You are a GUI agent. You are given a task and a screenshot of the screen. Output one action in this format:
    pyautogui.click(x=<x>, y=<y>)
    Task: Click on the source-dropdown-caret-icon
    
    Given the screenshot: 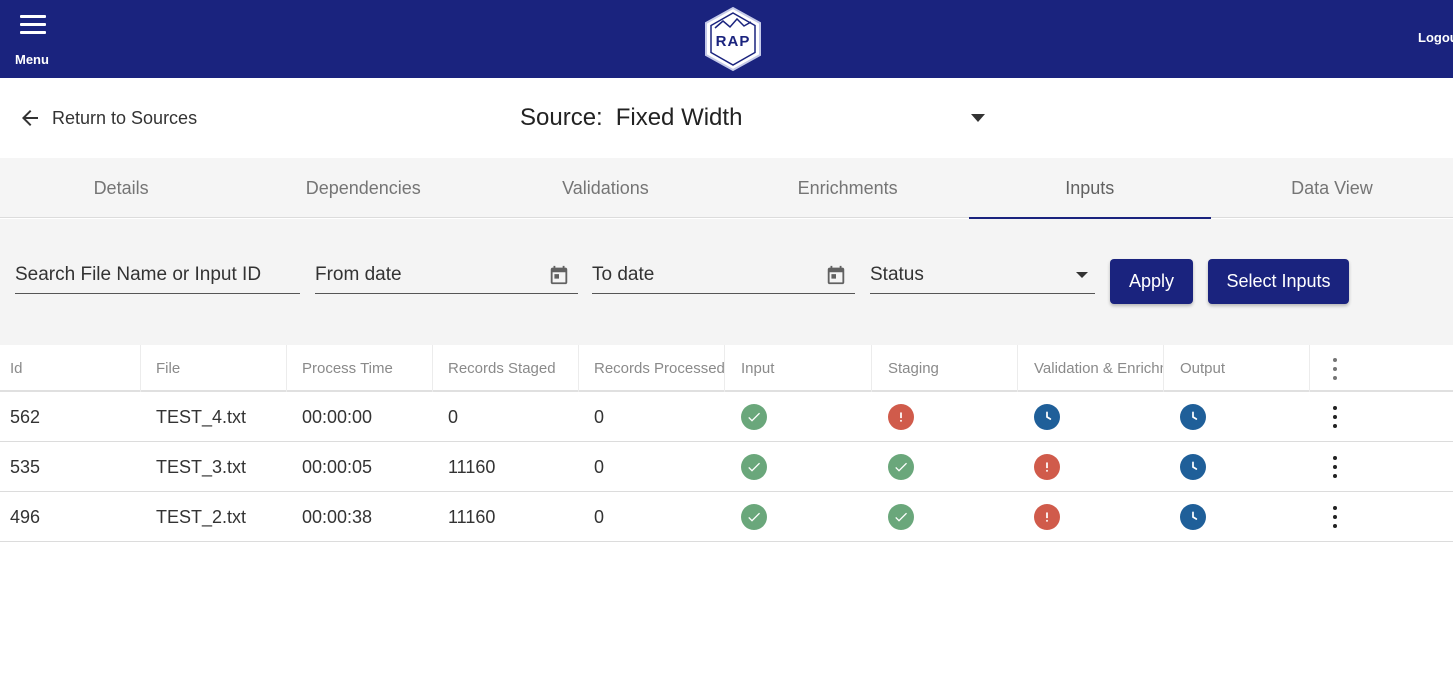 What is the action you would take?
    pyautogui.click(x=978, y=118)
    